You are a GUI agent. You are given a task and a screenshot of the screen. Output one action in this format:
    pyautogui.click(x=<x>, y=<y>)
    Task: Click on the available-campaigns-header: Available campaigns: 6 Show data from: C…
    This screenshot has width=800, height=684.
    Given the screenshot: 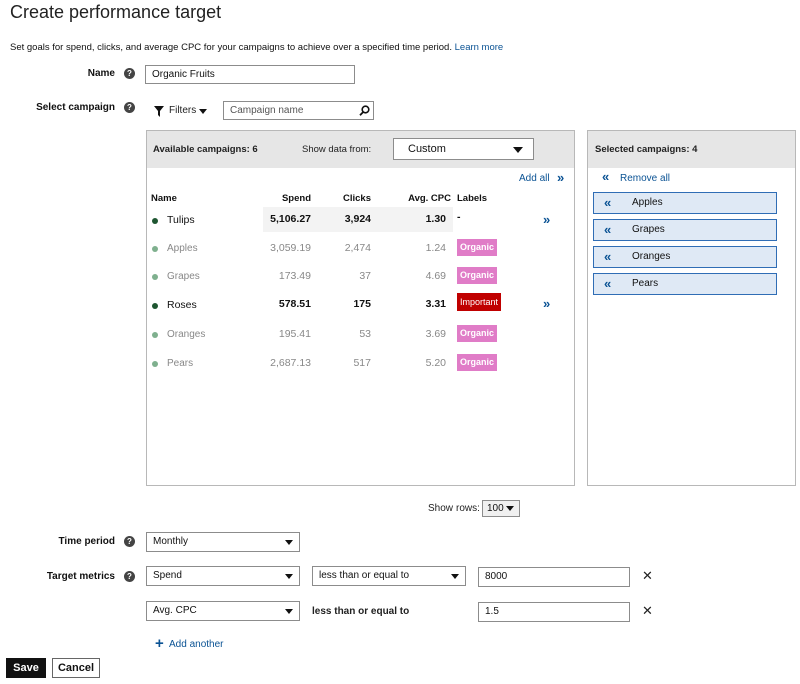 What is the action you would take?
    pyautogui.click(x=360, y=149)
    